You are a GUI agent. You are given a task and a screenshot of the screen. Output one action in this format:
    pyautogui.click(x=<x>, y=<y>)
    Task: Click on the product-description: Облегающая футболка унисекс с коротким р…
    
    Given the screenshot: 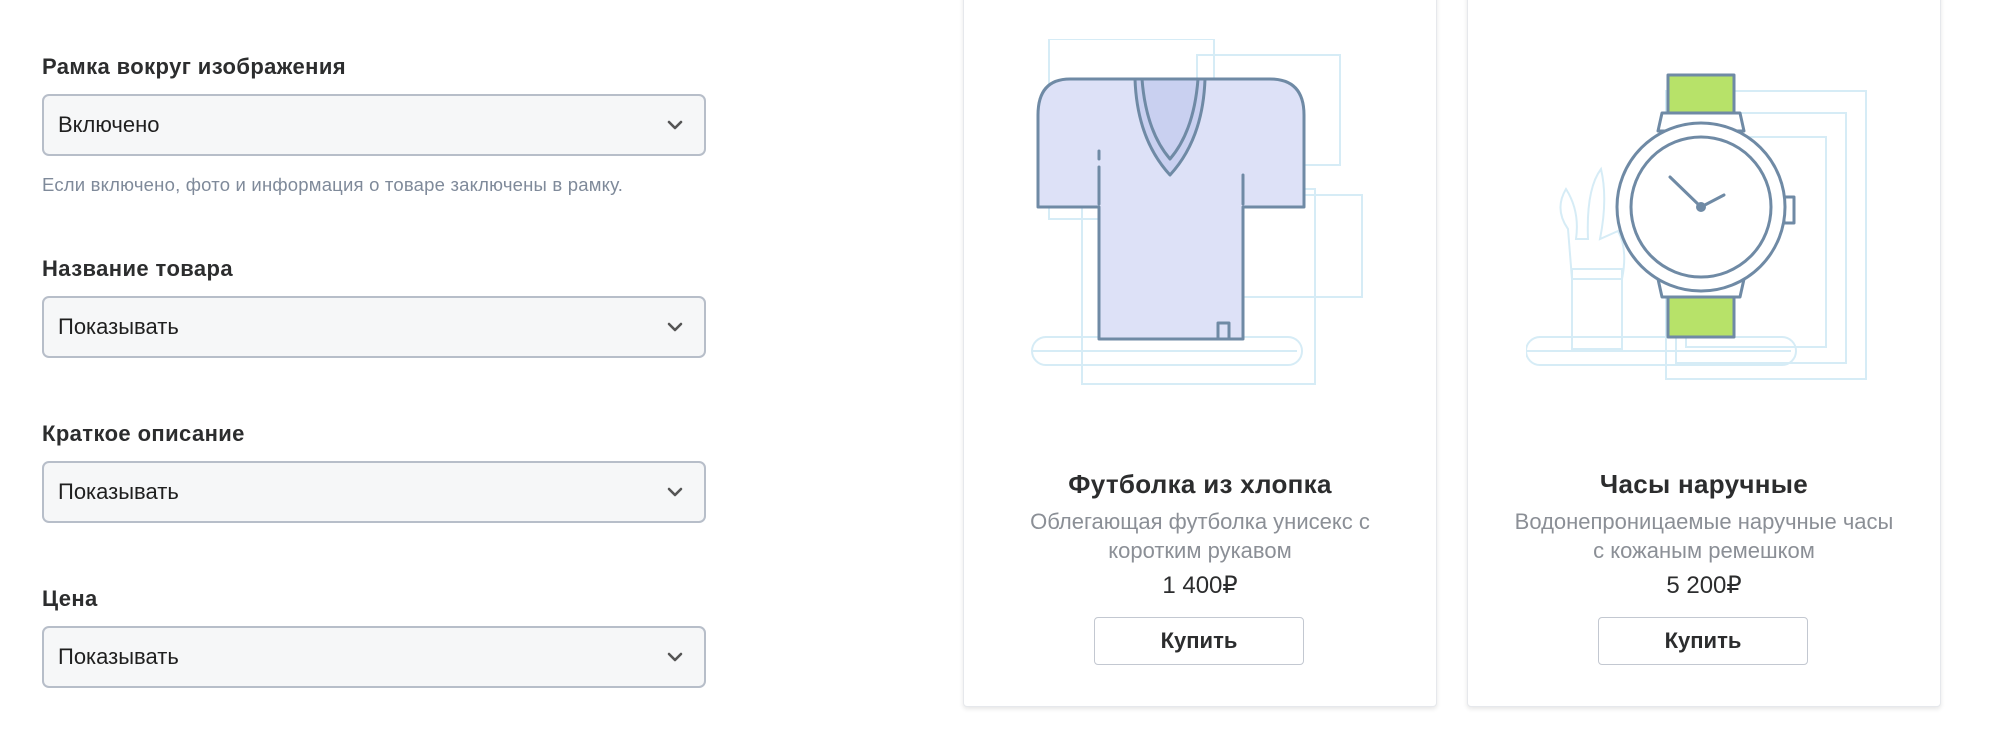 What is the action you would take?
    pyautogui.click(x=1200, y=536)
    